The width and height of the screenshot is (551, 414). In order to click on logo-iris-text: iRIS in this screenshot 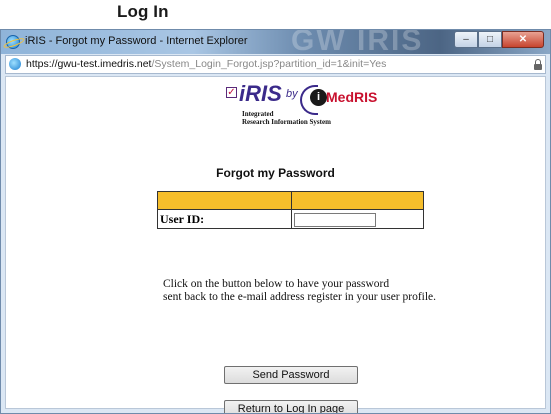, I will do `click(260, 93)`.